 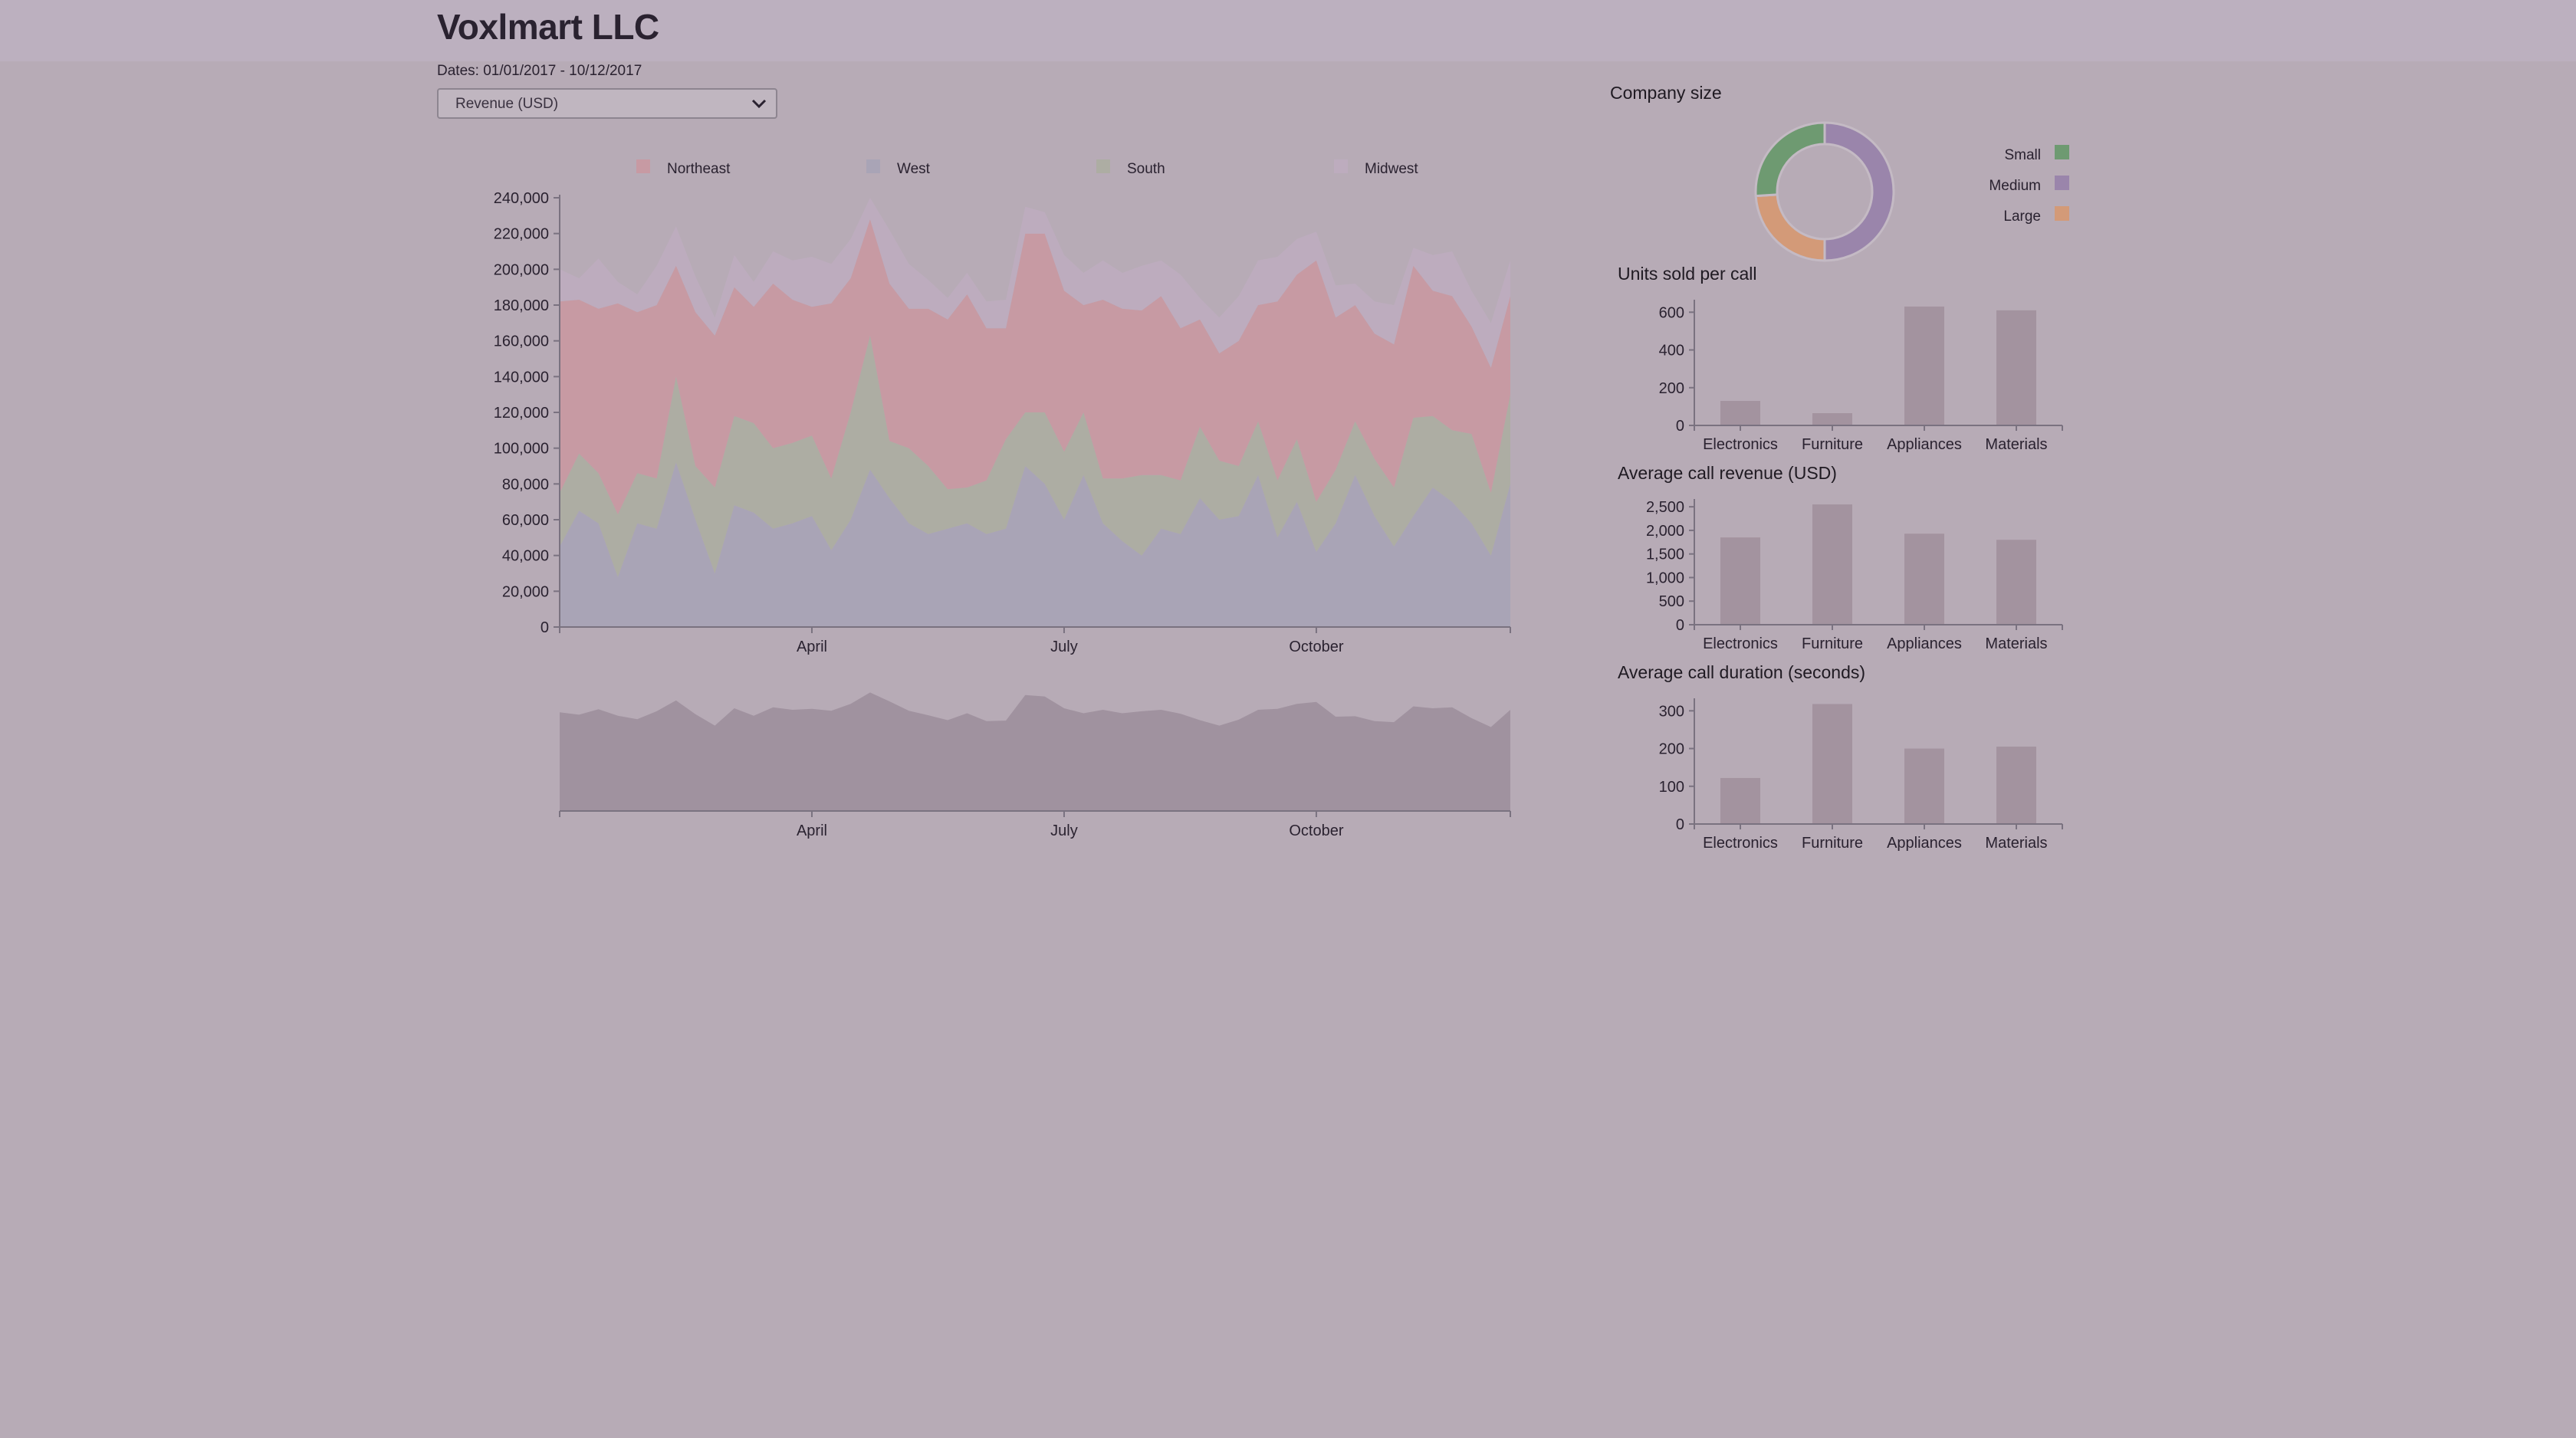 I want to click on legend-item-northeast: Northeast, so click(x=683, y=168).